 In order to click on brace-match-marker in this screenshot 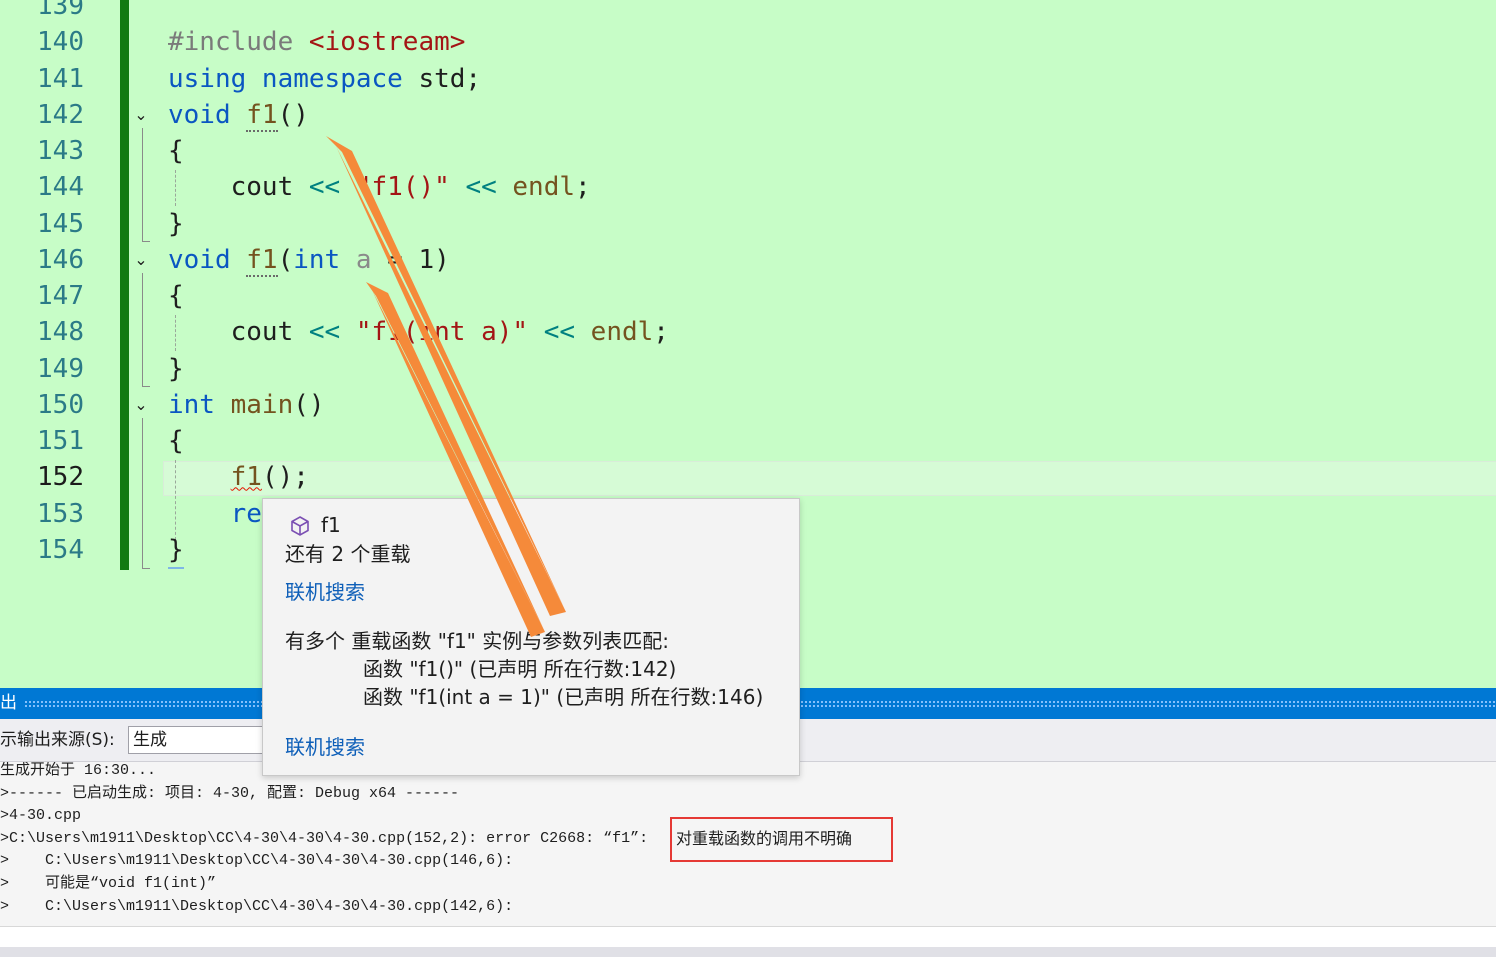, I will do `click(176, 568)`.